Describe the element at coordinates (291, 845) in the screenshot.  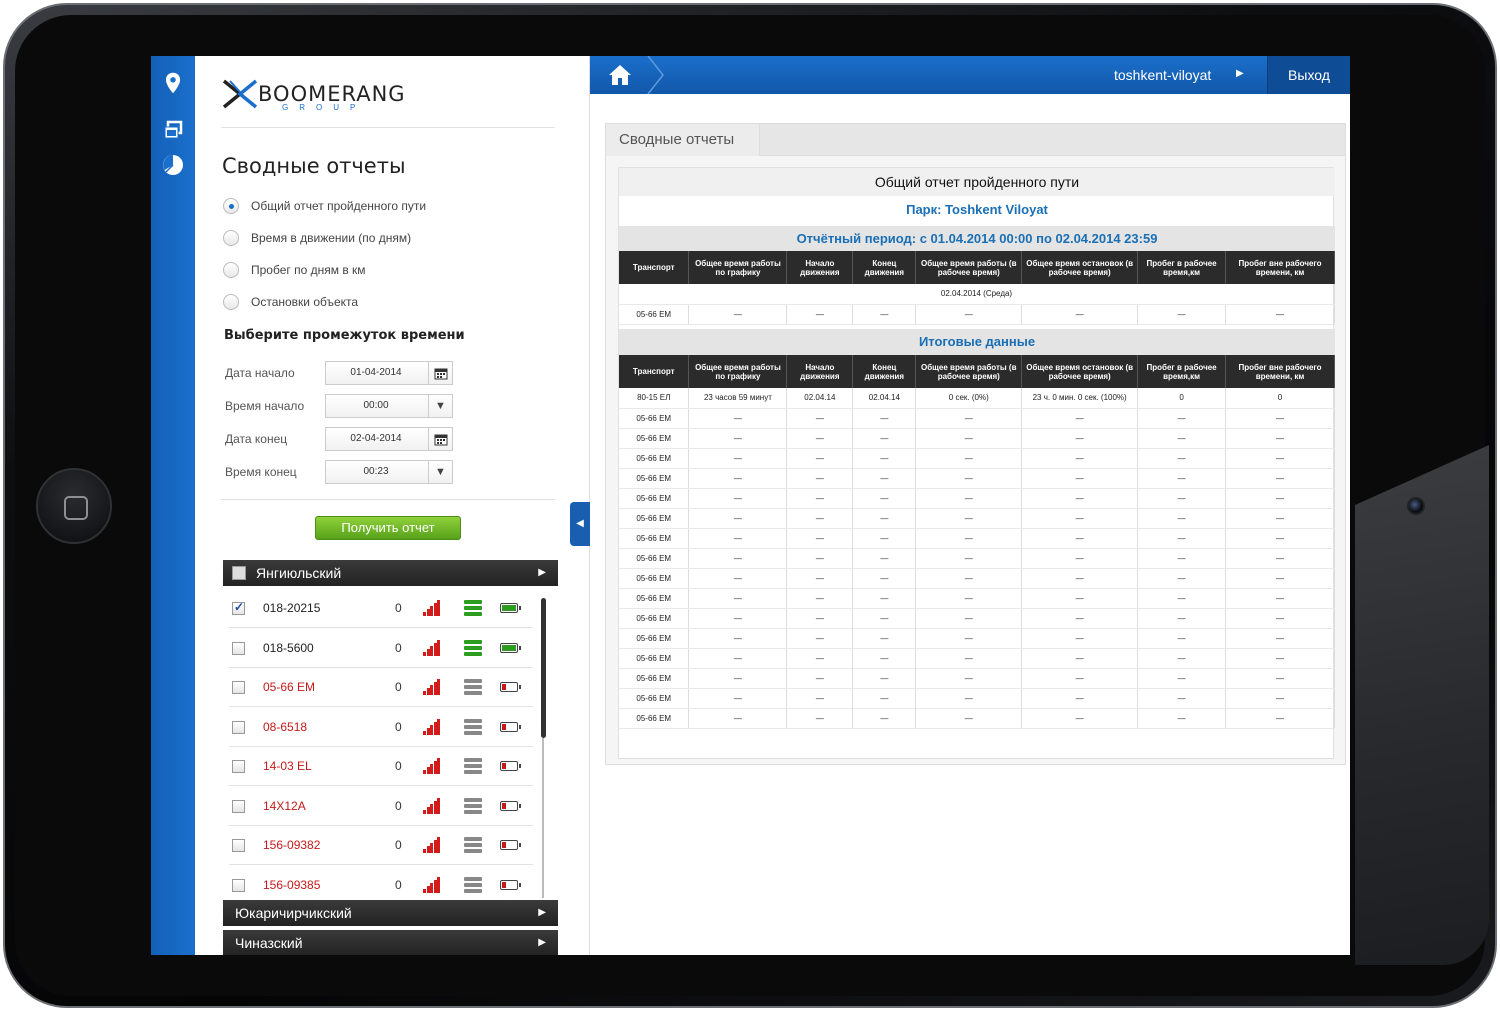
I see `vehicle-name: 156-09382` at that location.